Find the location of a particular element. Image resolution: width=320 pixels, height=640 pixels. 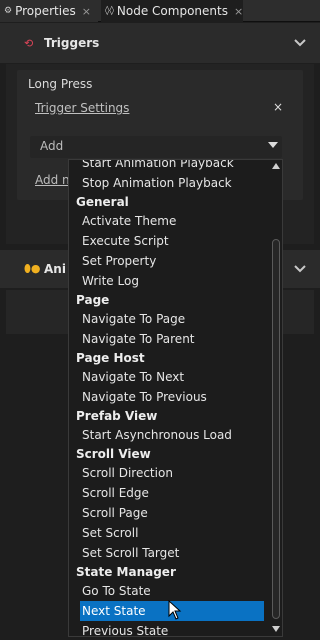

dropdown-item: Scroll Page is located at coordinates (169, 513).